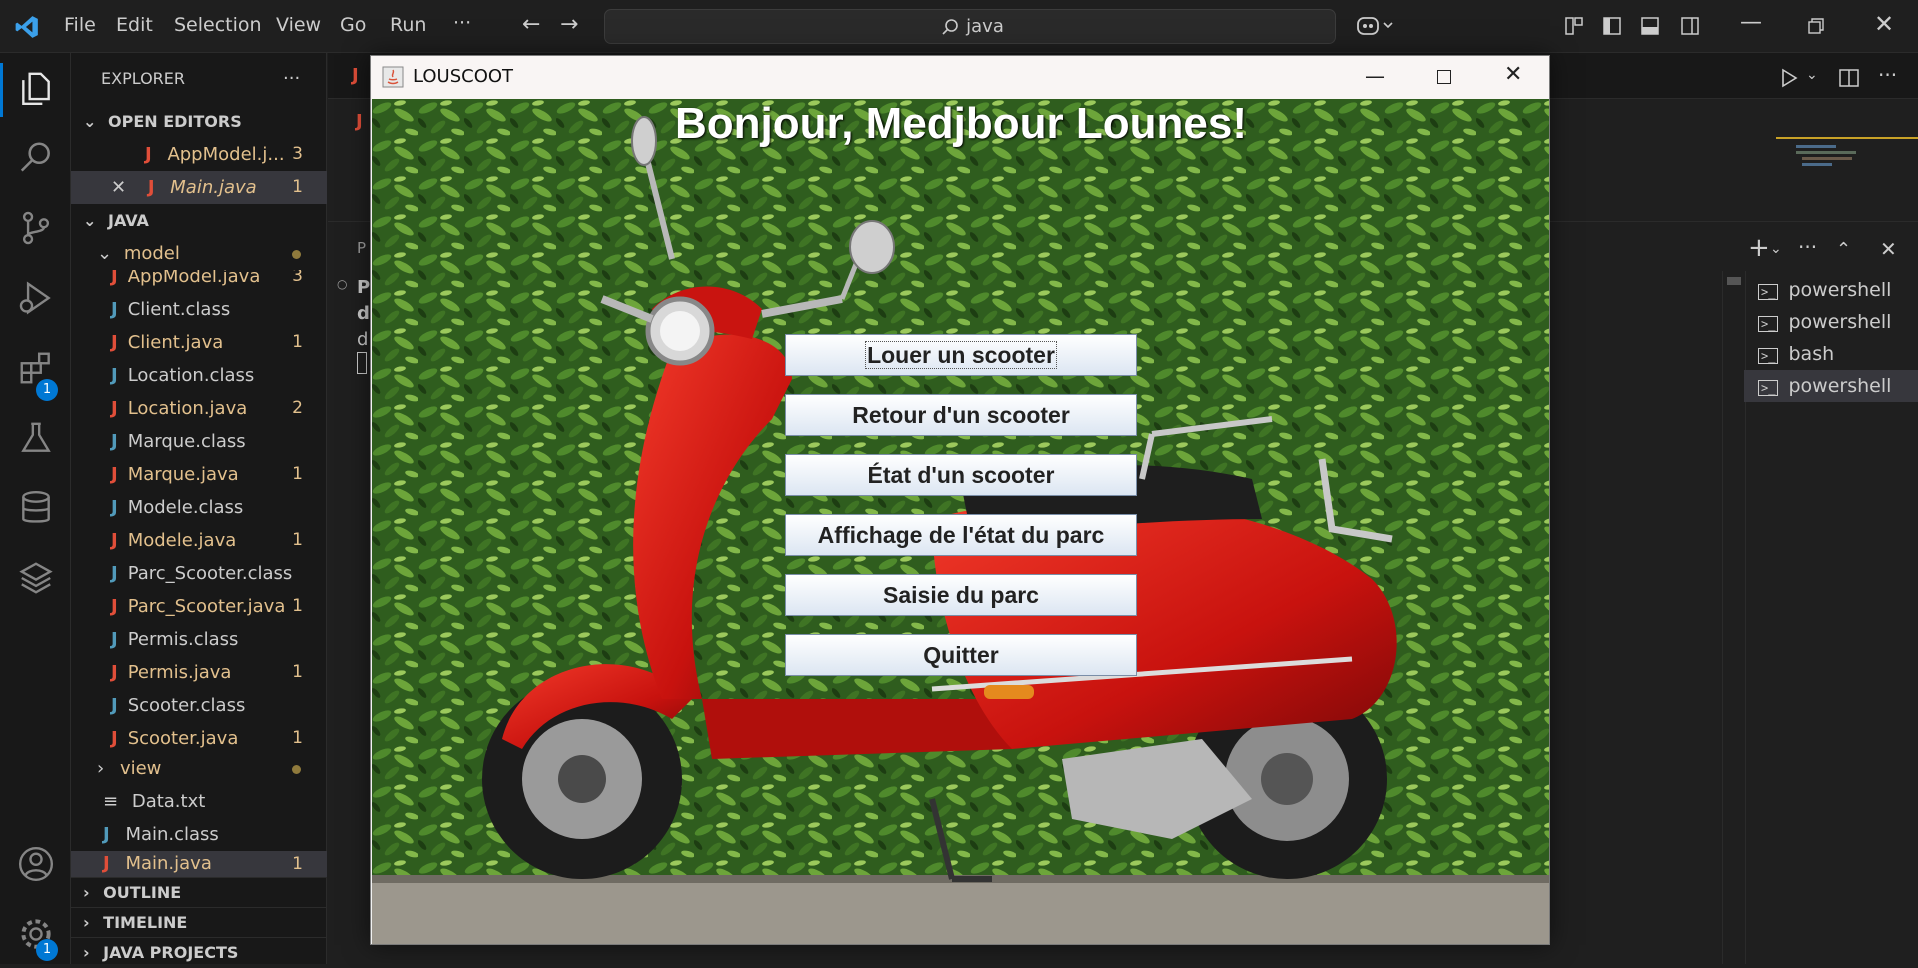 The height and width of the screenshot is (968, 1918). Describe the element at coordinates (361, 248) in the screenshot. I see `panel-tab-partial: P` at that location.